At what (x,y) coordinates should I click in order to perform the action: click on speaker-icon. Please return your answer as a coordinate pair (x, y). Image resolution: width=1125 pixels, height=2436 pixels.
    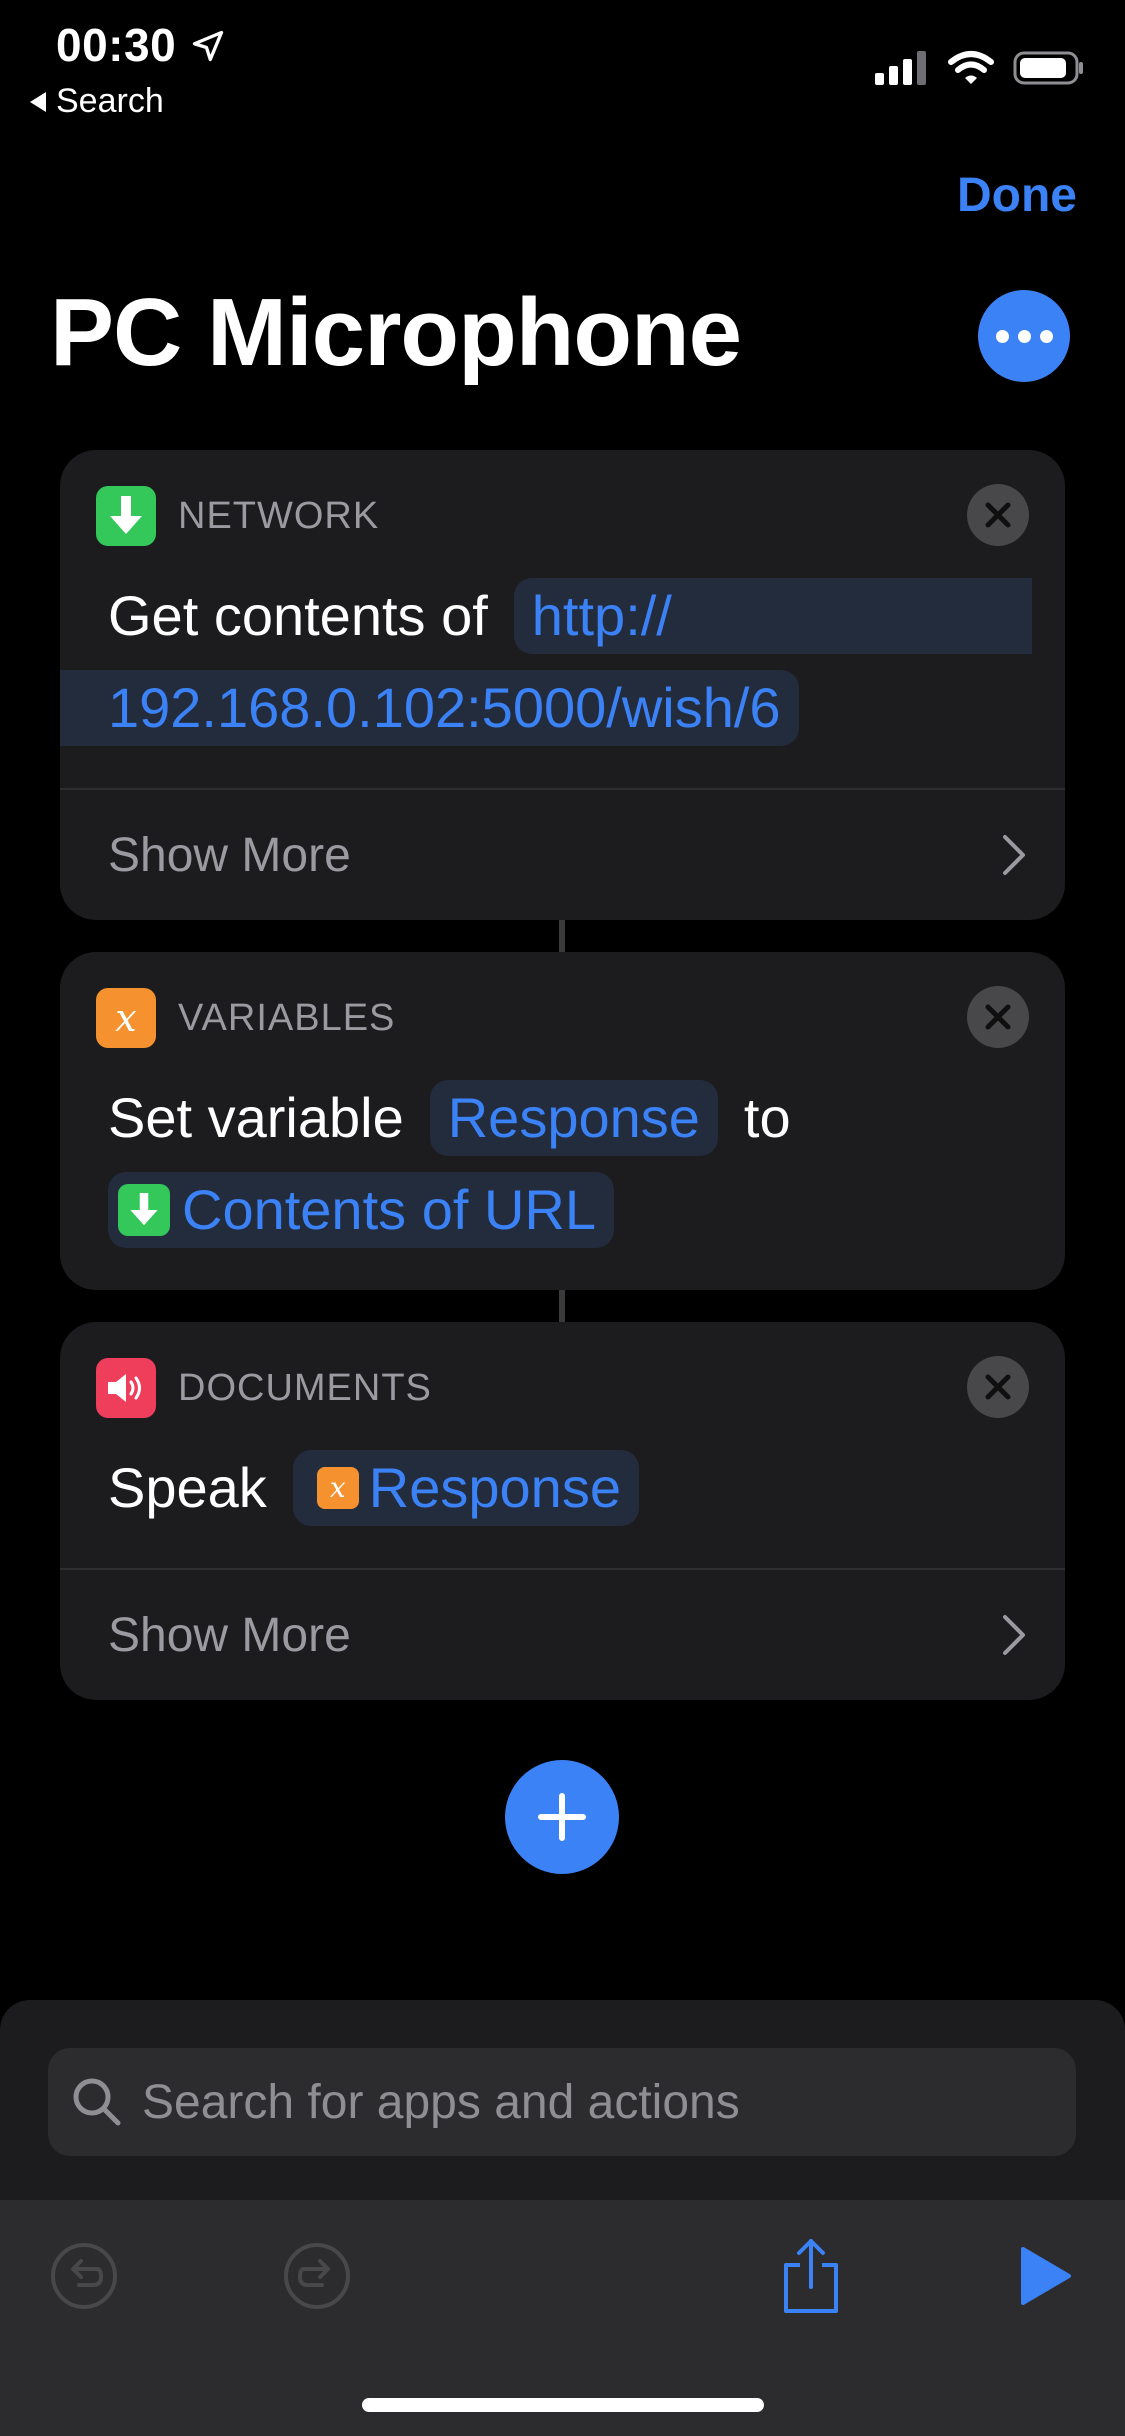
    Looking at the image, I should click on (126, 1388).